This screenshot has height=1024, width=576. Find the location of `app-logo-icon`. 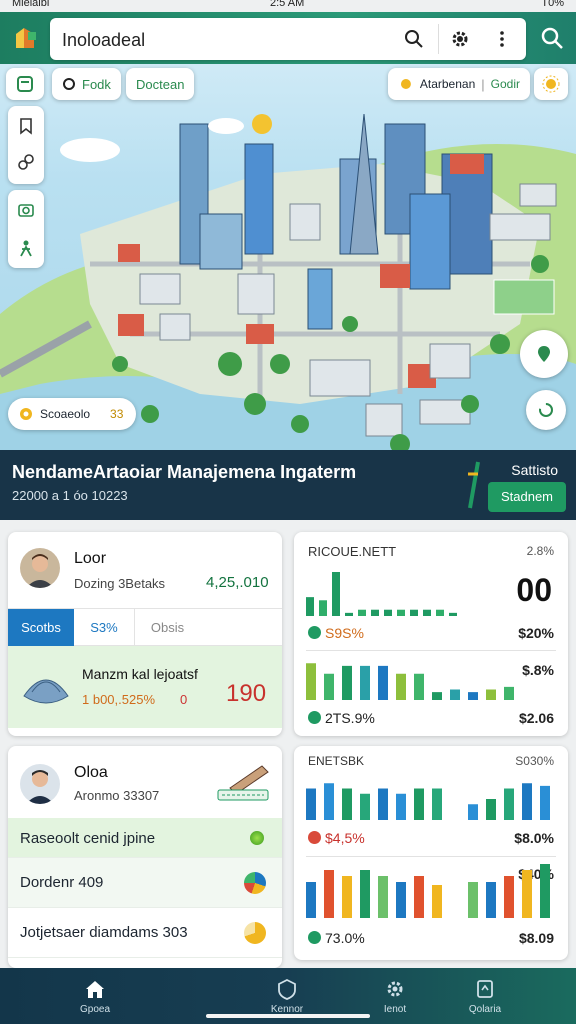

app-logo-icon is located at coordinates (25, 38).